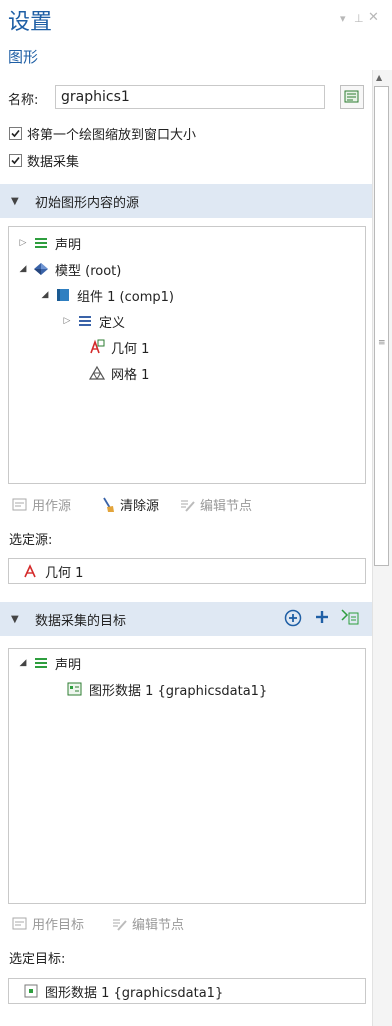  What do you see at coordinates (381, 326) in the screenshot?
I see `scrollbar-thumb` at bounding box center [381, 326].